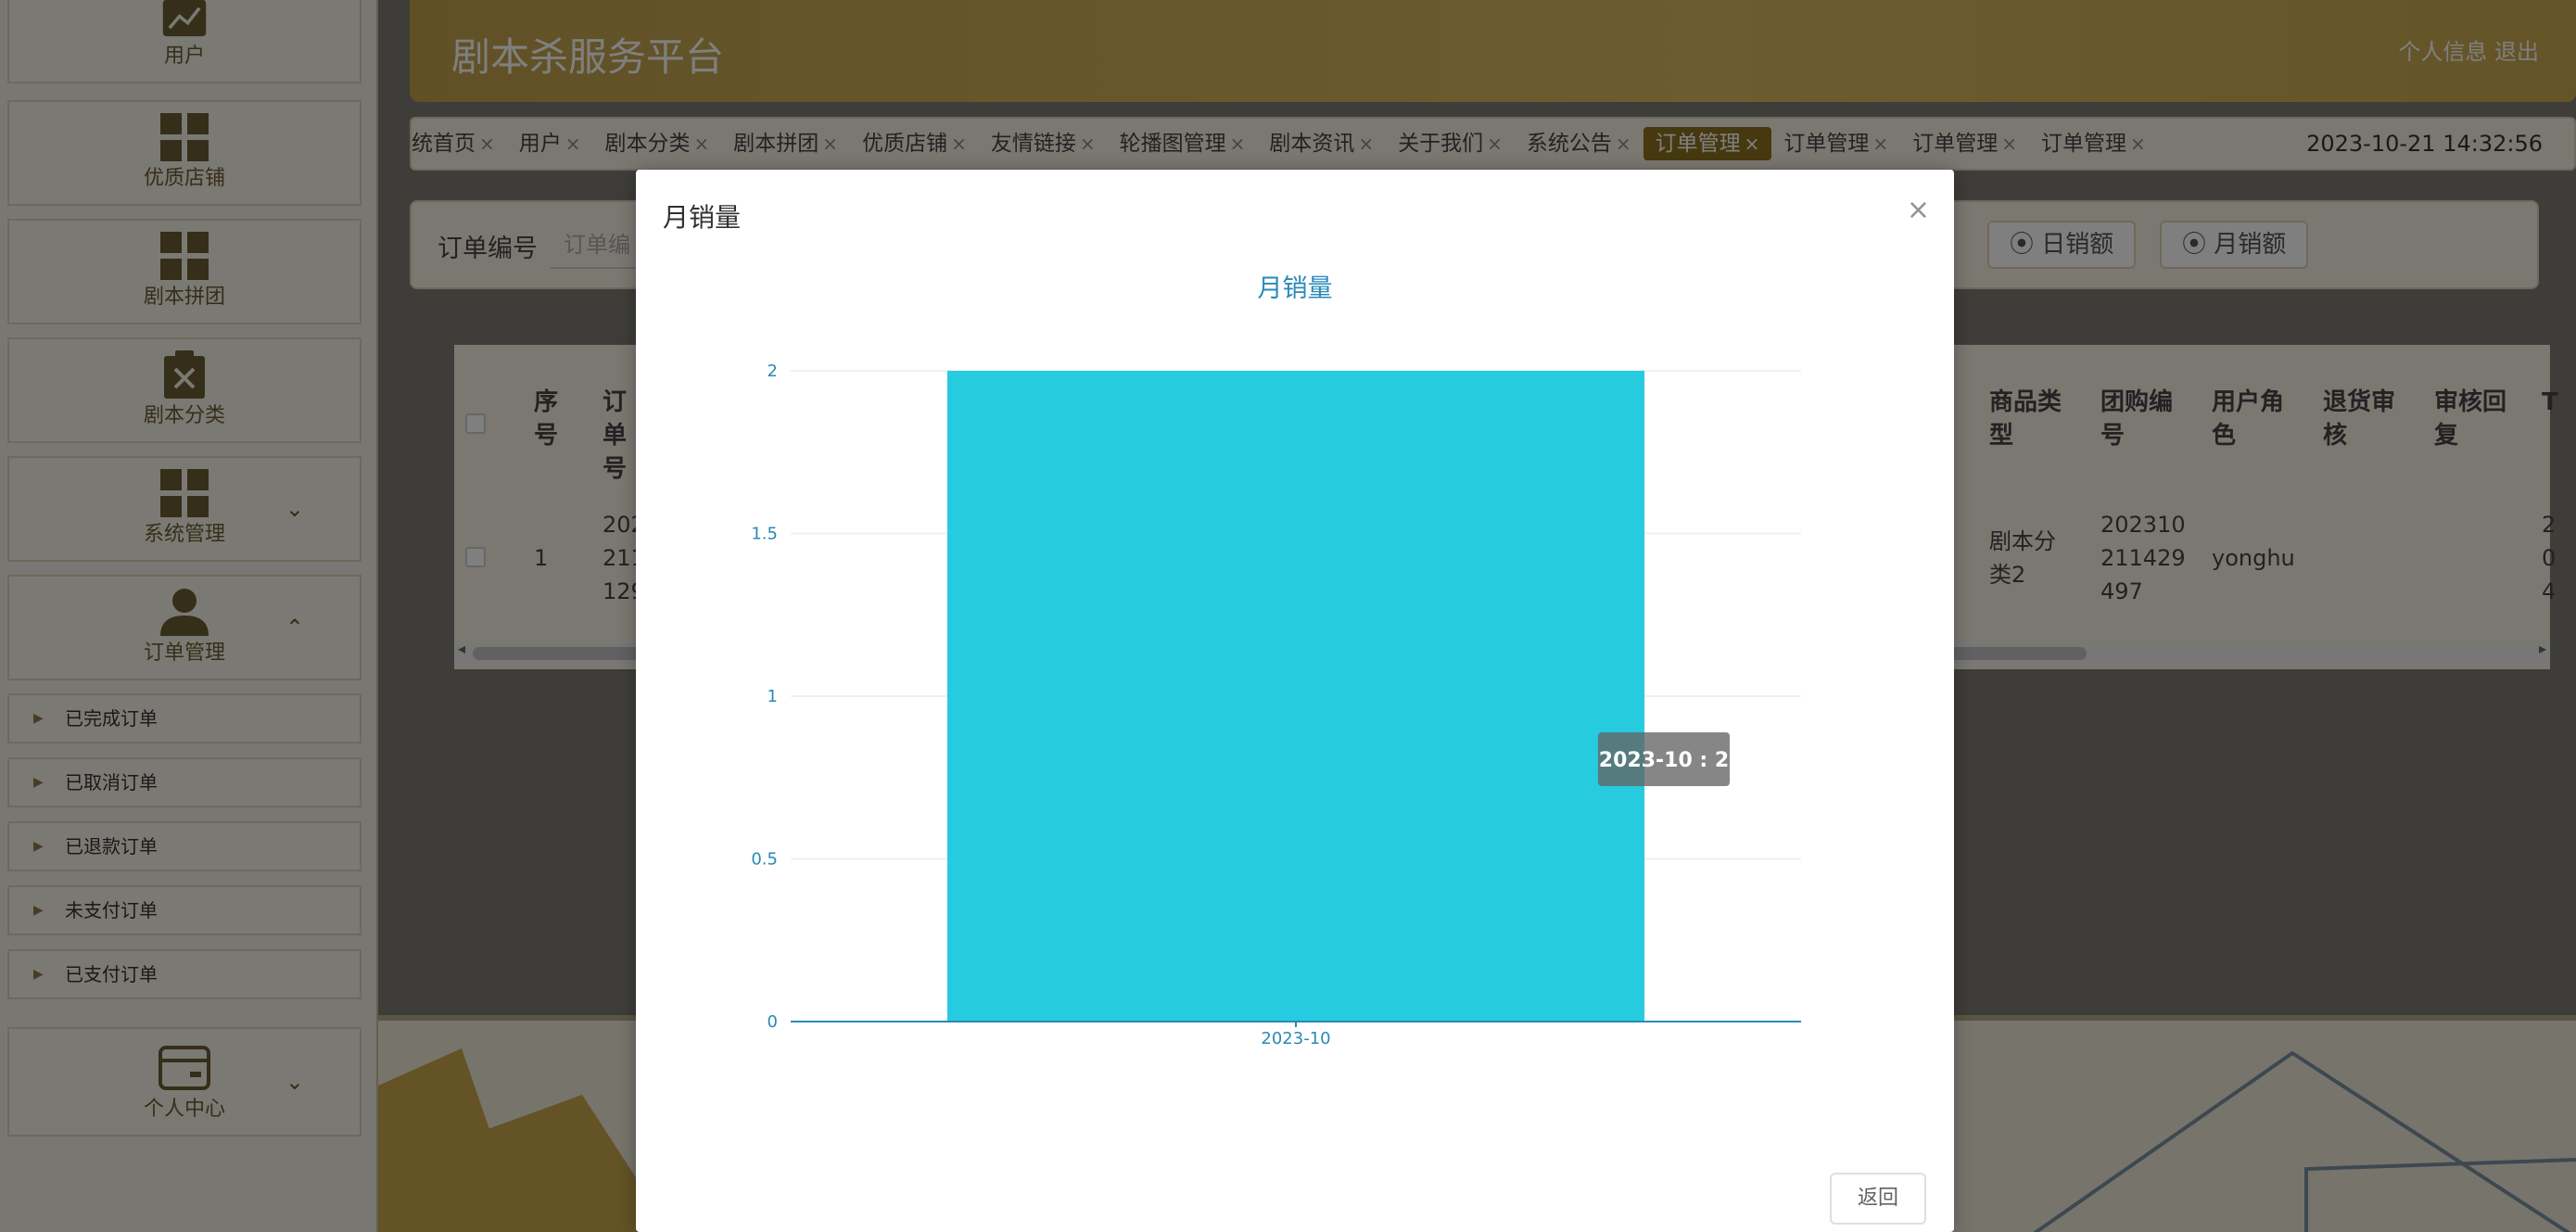 The width and height of the screenshot is (2576, 1232). I want to click on y-tick-label: 1, so click(773, 696).